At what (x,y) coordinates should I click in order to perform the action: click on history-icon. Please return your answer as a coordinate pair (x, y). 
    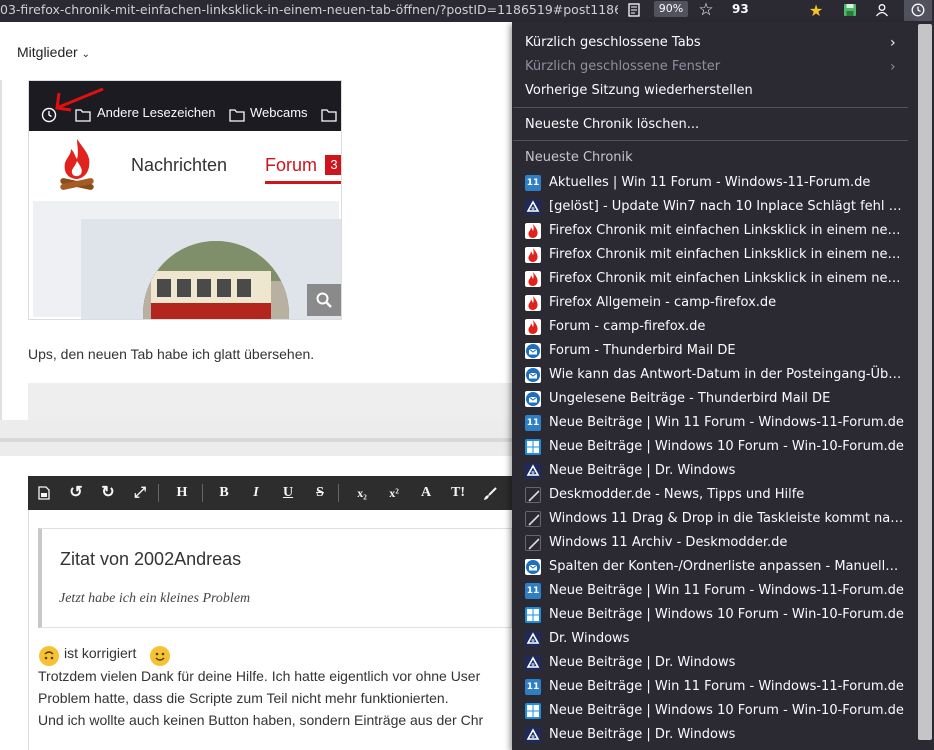
    Looking at the image, I should click on (918, 10).